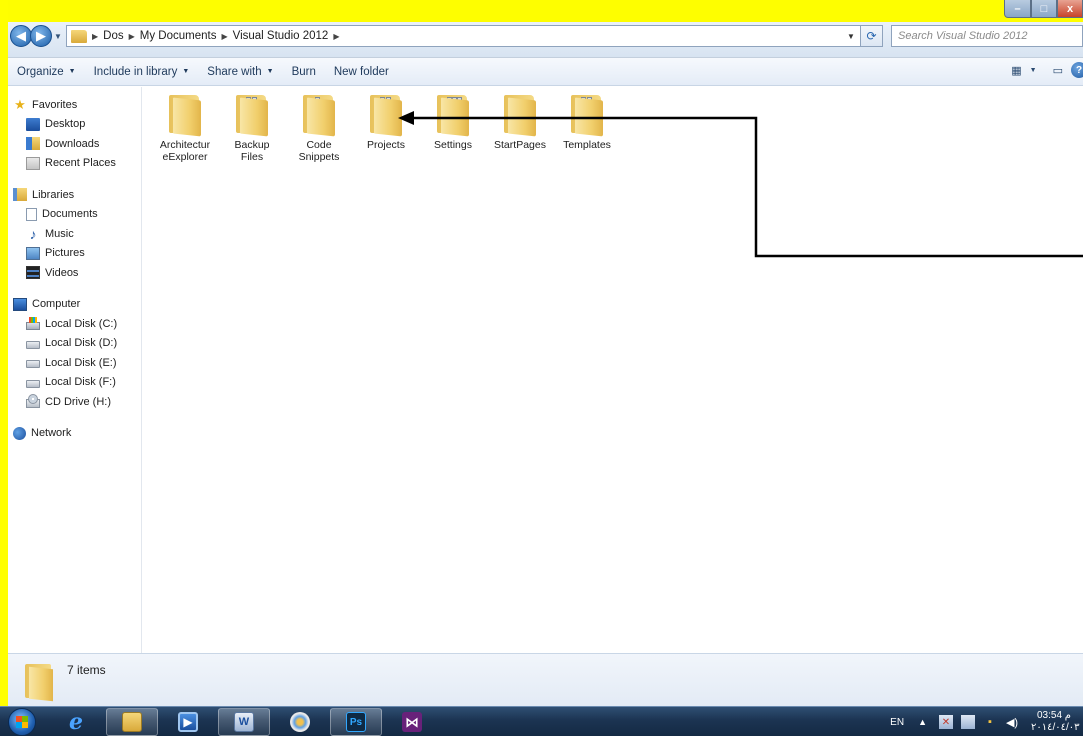 This screenshot has height=736, width=1083. Describe the element at coordinates (897, 722) in the screenshot. I see `language-indicator: EN` at that location.